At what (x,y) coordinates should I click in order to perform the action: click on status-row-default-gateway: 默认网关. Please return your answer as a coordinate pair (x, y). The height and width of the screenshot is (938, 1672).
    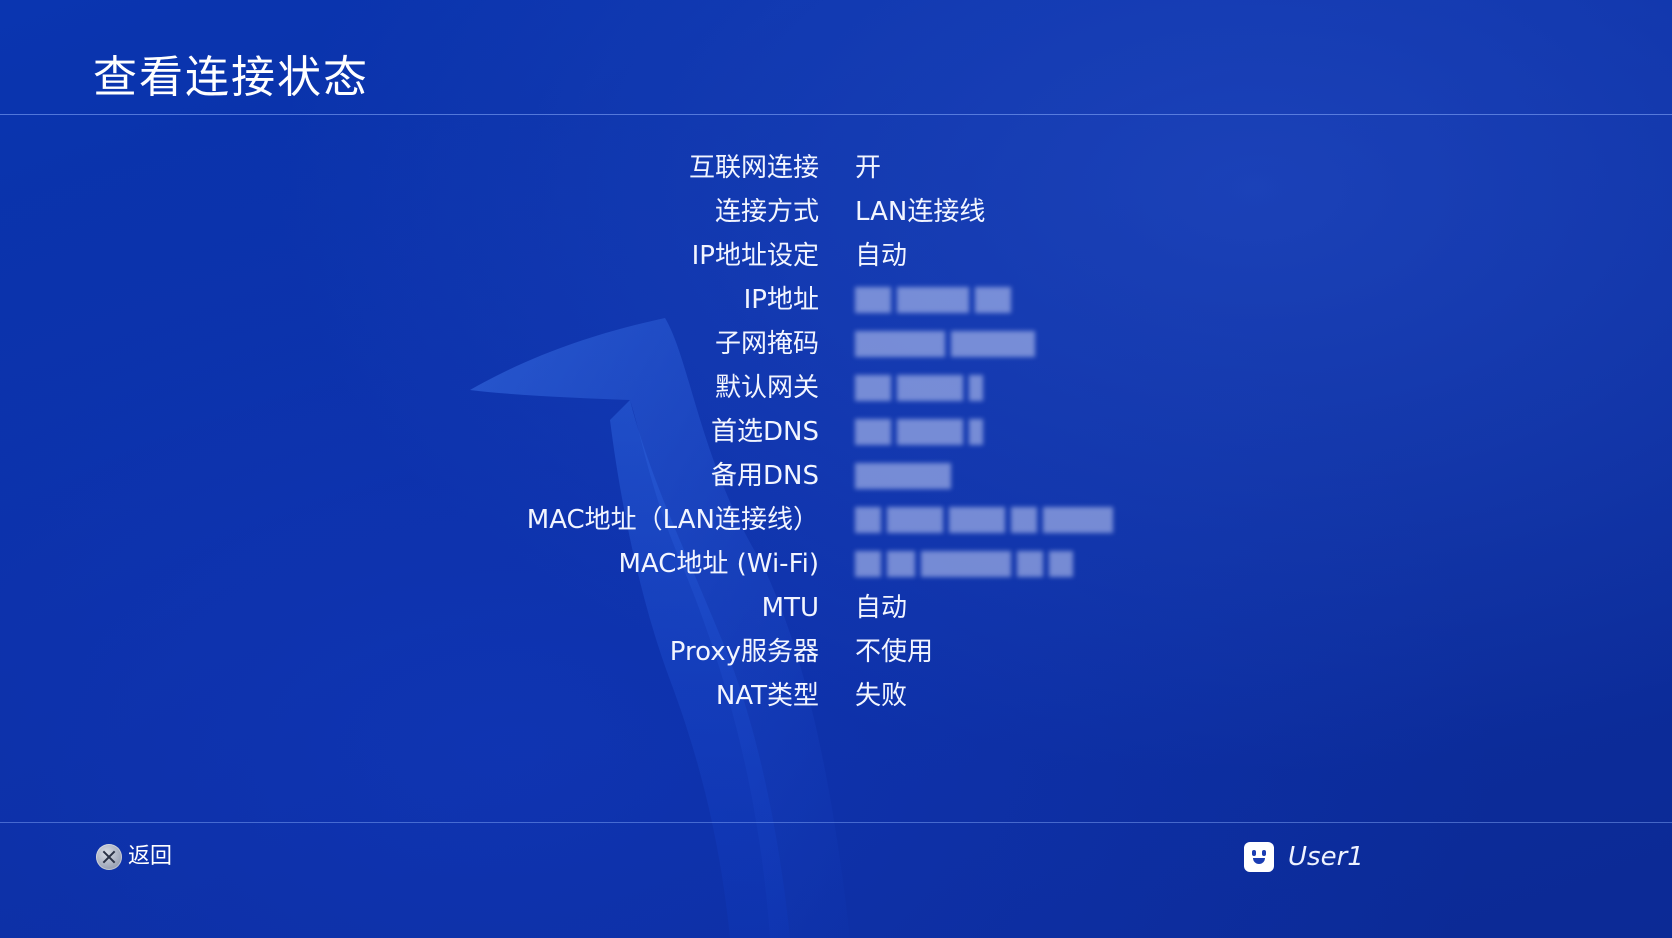
    Looking at the image, I should click on (836, 388).